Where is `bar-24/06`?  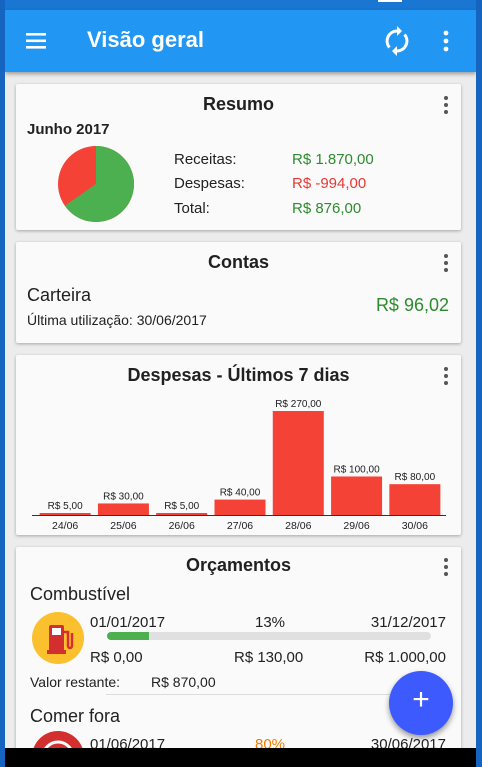 bar-24/06 is located at coordinates (65, 514).